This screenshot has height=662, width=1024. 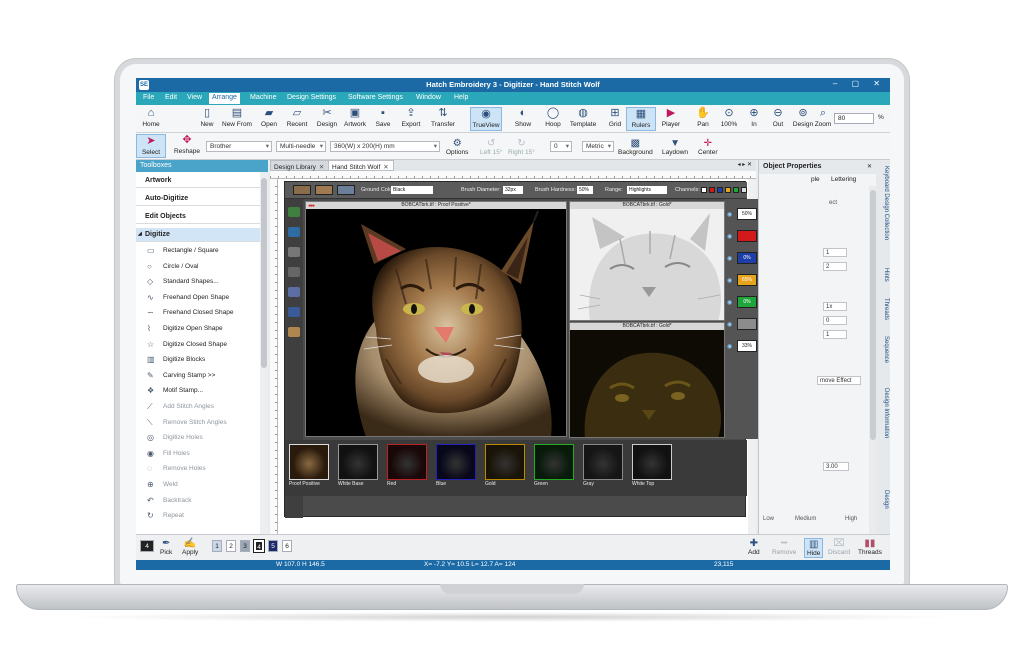 I want to click on laydown-button: ▼ Laydown, so click(x=675, y=147).